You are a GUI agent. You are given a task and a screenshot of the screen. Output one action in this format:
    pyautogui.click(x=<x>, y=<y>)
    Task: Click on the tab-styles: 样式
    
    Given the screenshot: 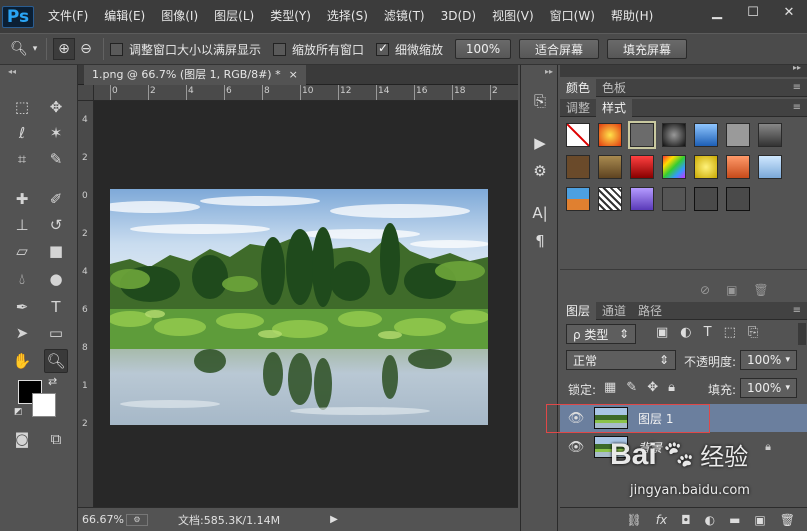 What is the action you would take?
    pyautogui.click(x=614, y=108)
    